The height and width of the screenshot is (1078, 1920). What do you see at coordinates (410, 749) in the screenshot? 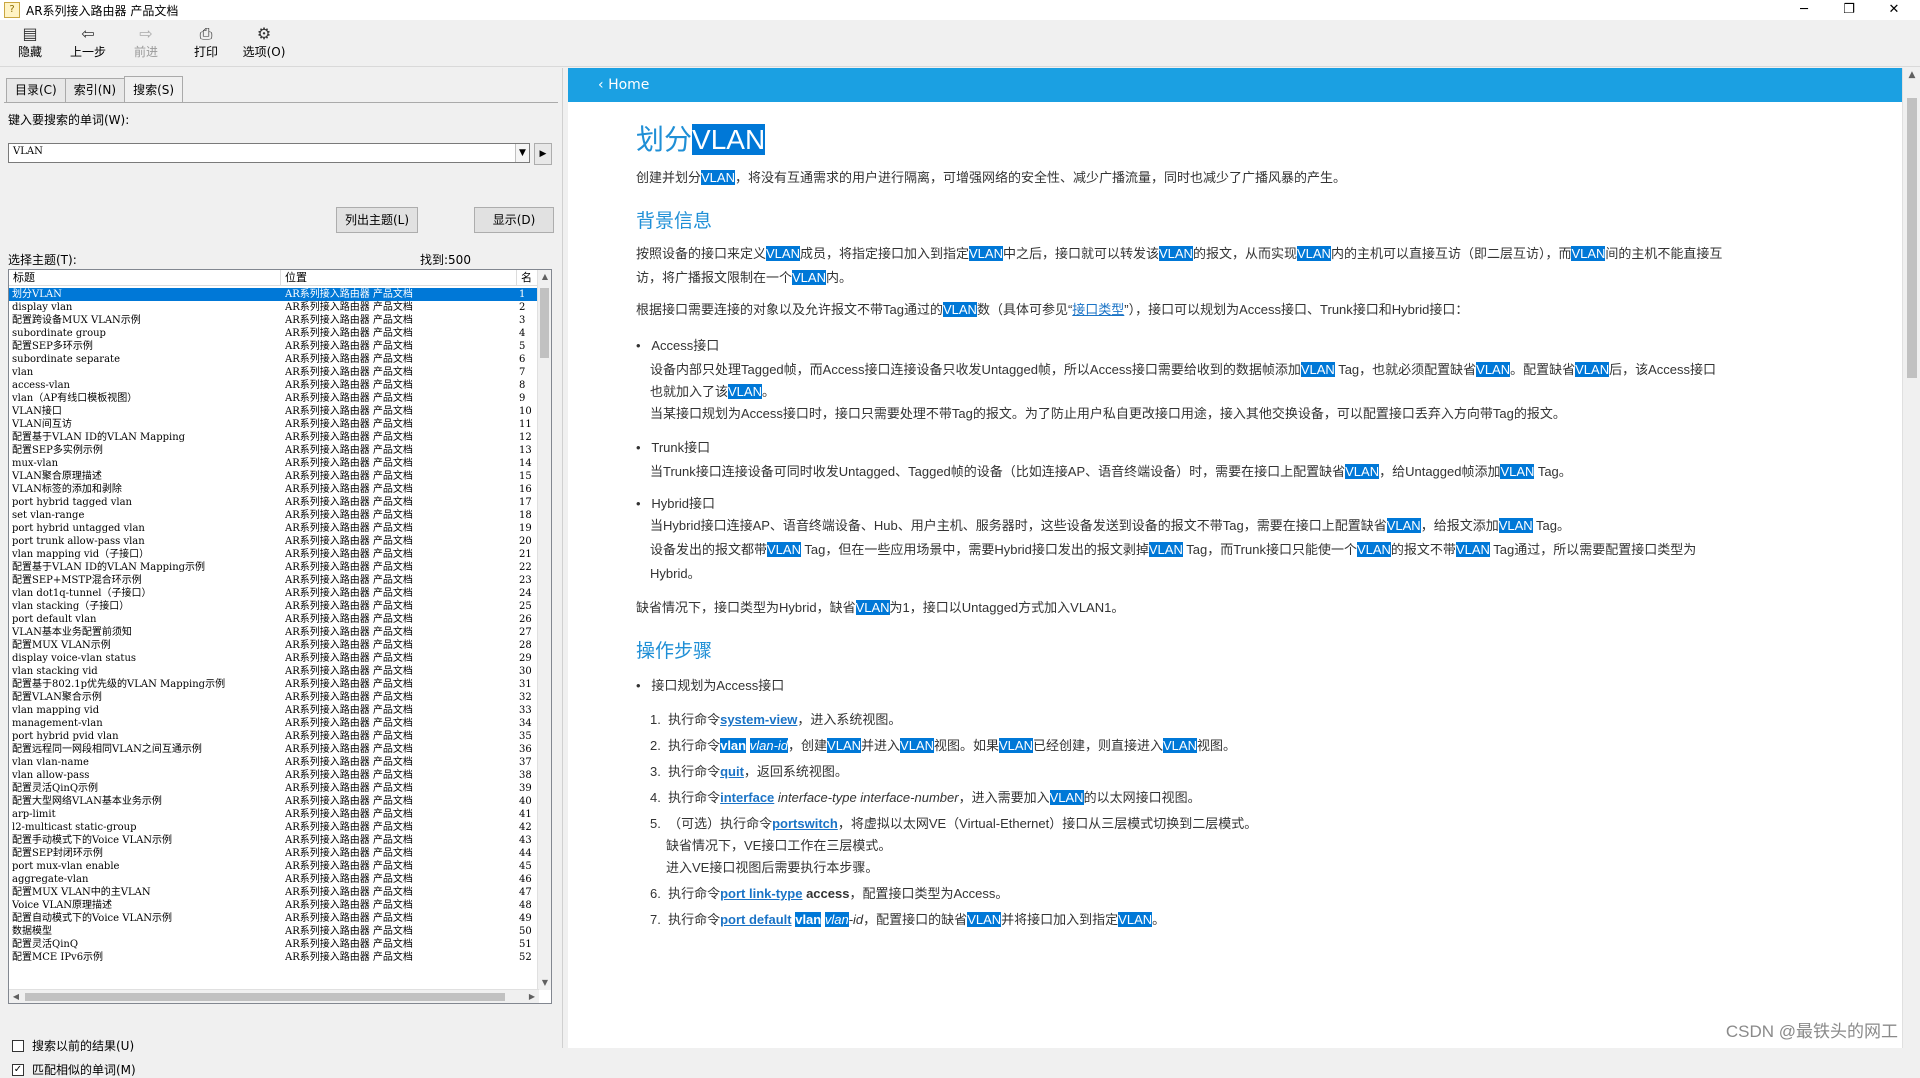
I see `result-location: AR系列接入路由器 产品文档` at bounding box center [410, 749].